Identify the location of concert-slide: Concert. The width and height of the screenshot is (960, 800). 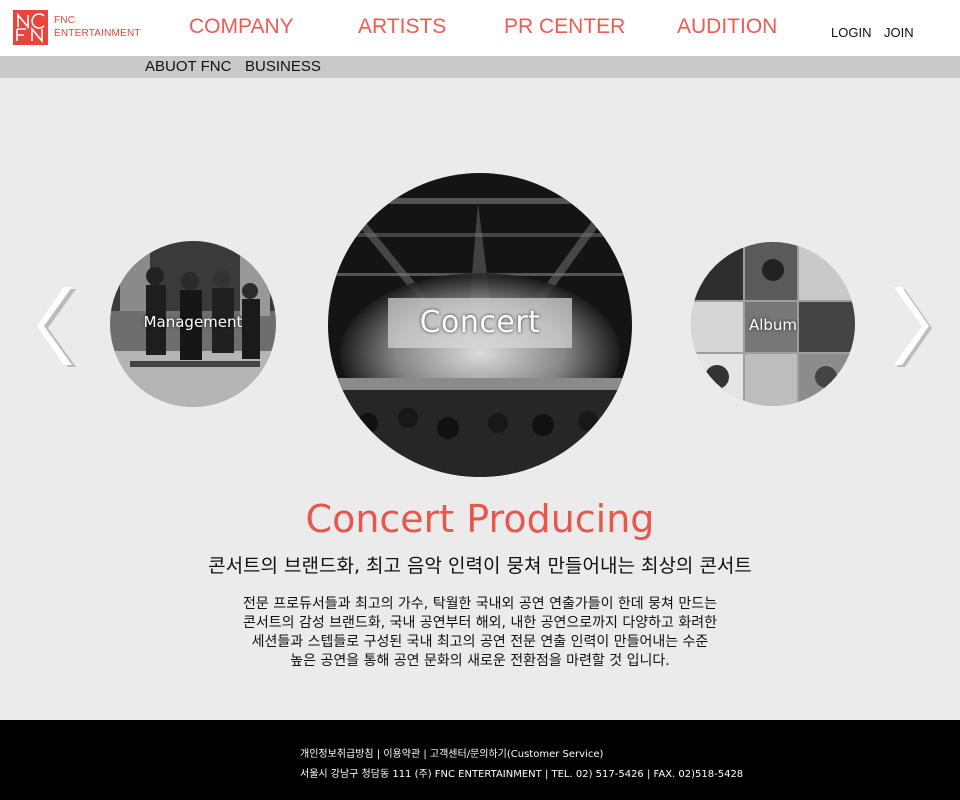
(480, 325).